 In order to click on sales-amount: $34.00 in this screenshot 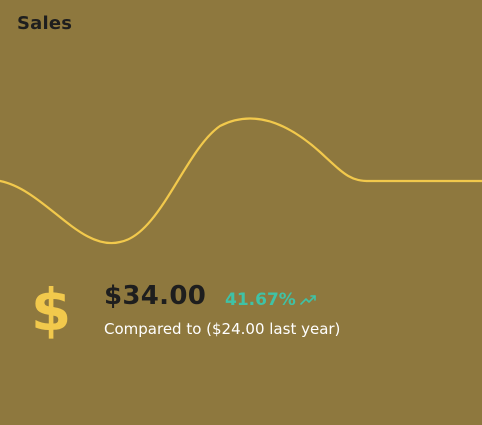, I will do `click(155, 296)`.